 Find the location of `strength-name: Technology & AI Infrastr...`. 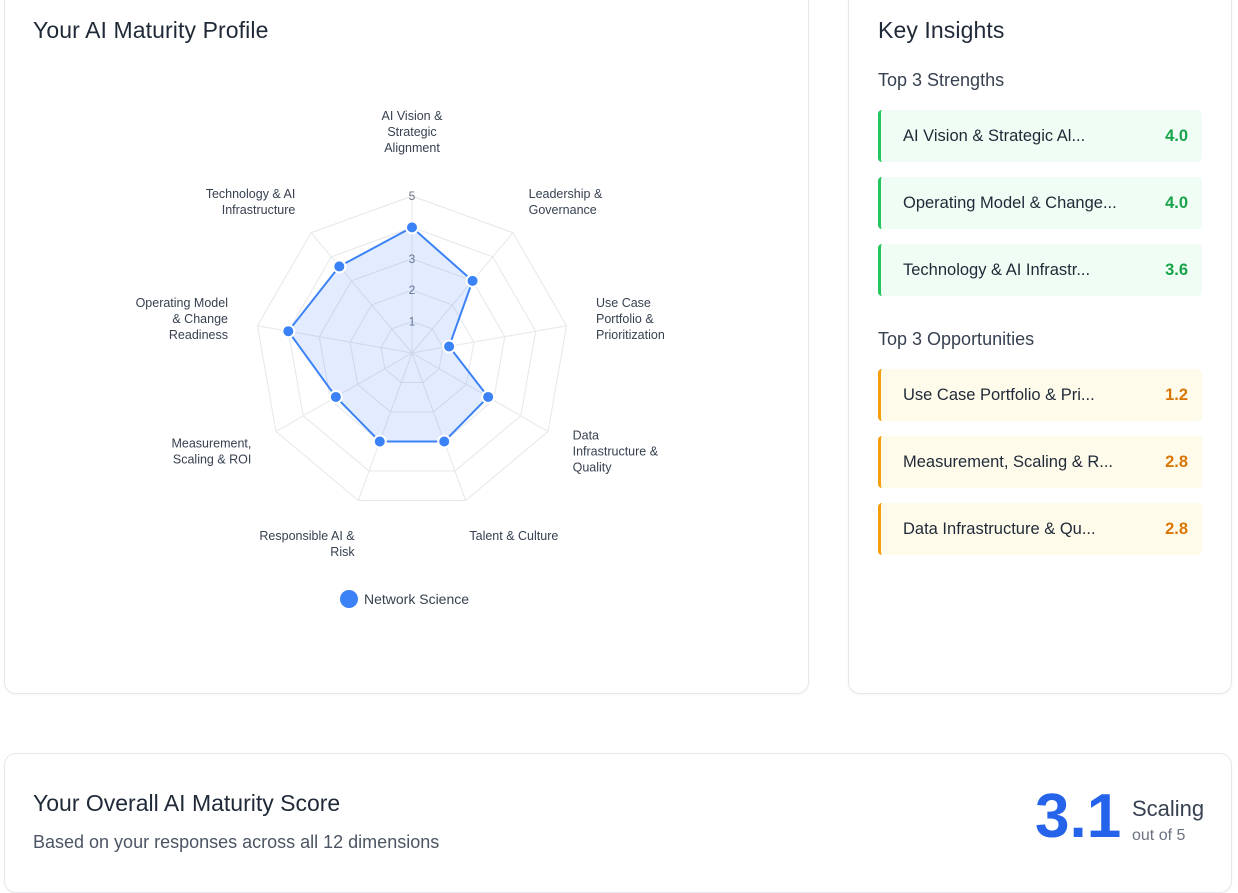

strength-name: Technology & AI Infrastr... is located at coordinates (997, 269).